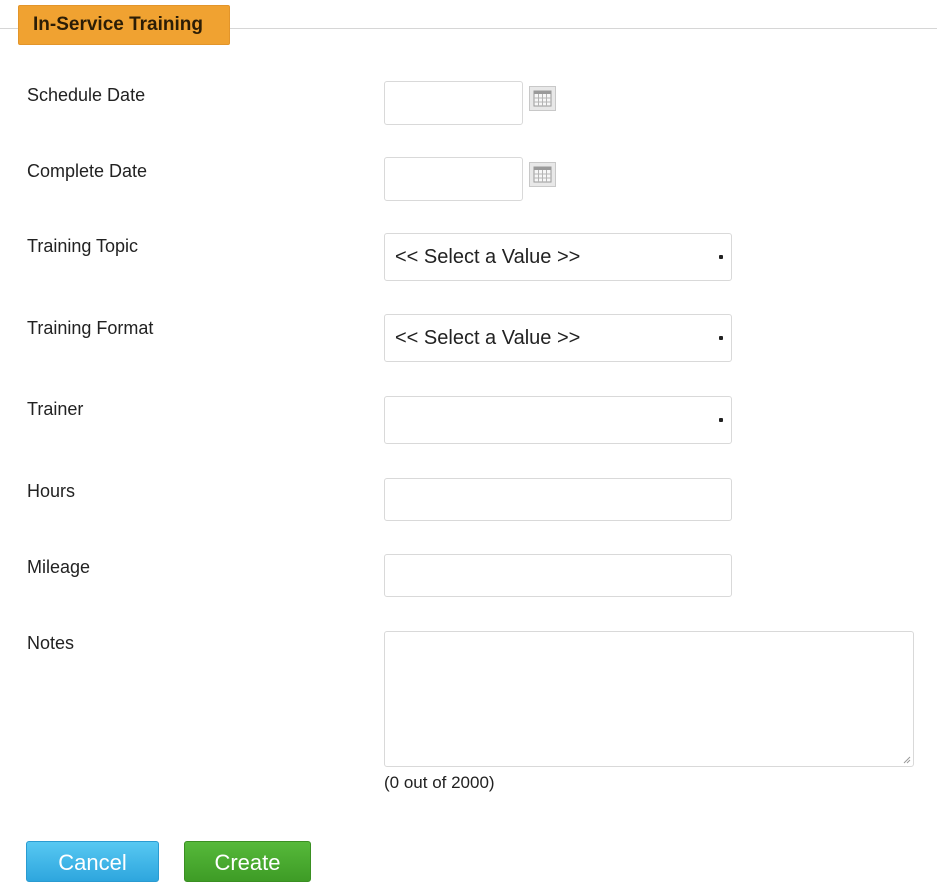 This screenshot has width=937, height=883. I want to click on training-format-select: << Select a Value >>, so click(558, 338).